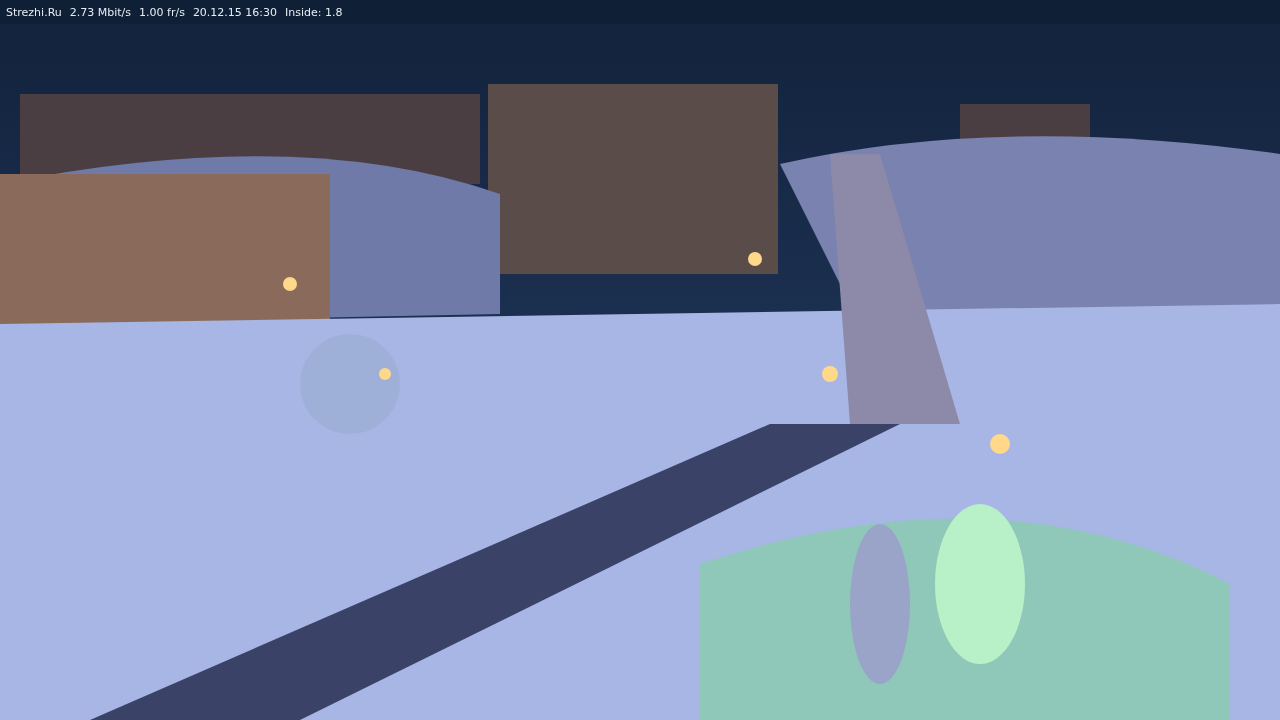 This screenshot has height=720, width=1280. Describe the element at coordinates (34, 12) in the screenshot. I see `status-text: Strezhi.Ru` at that location.